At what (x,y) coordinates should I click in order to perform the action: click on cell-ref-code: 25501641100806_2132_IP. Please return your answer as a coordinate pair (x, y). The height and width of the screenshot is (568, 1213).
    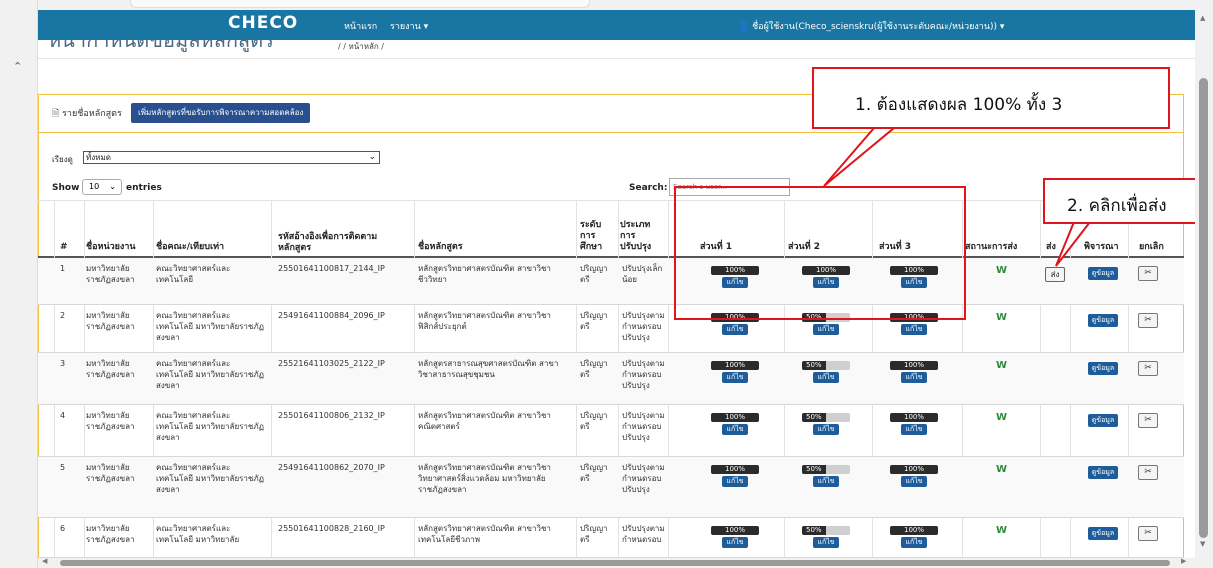
    Looking at the image, I should click on (331, 415).